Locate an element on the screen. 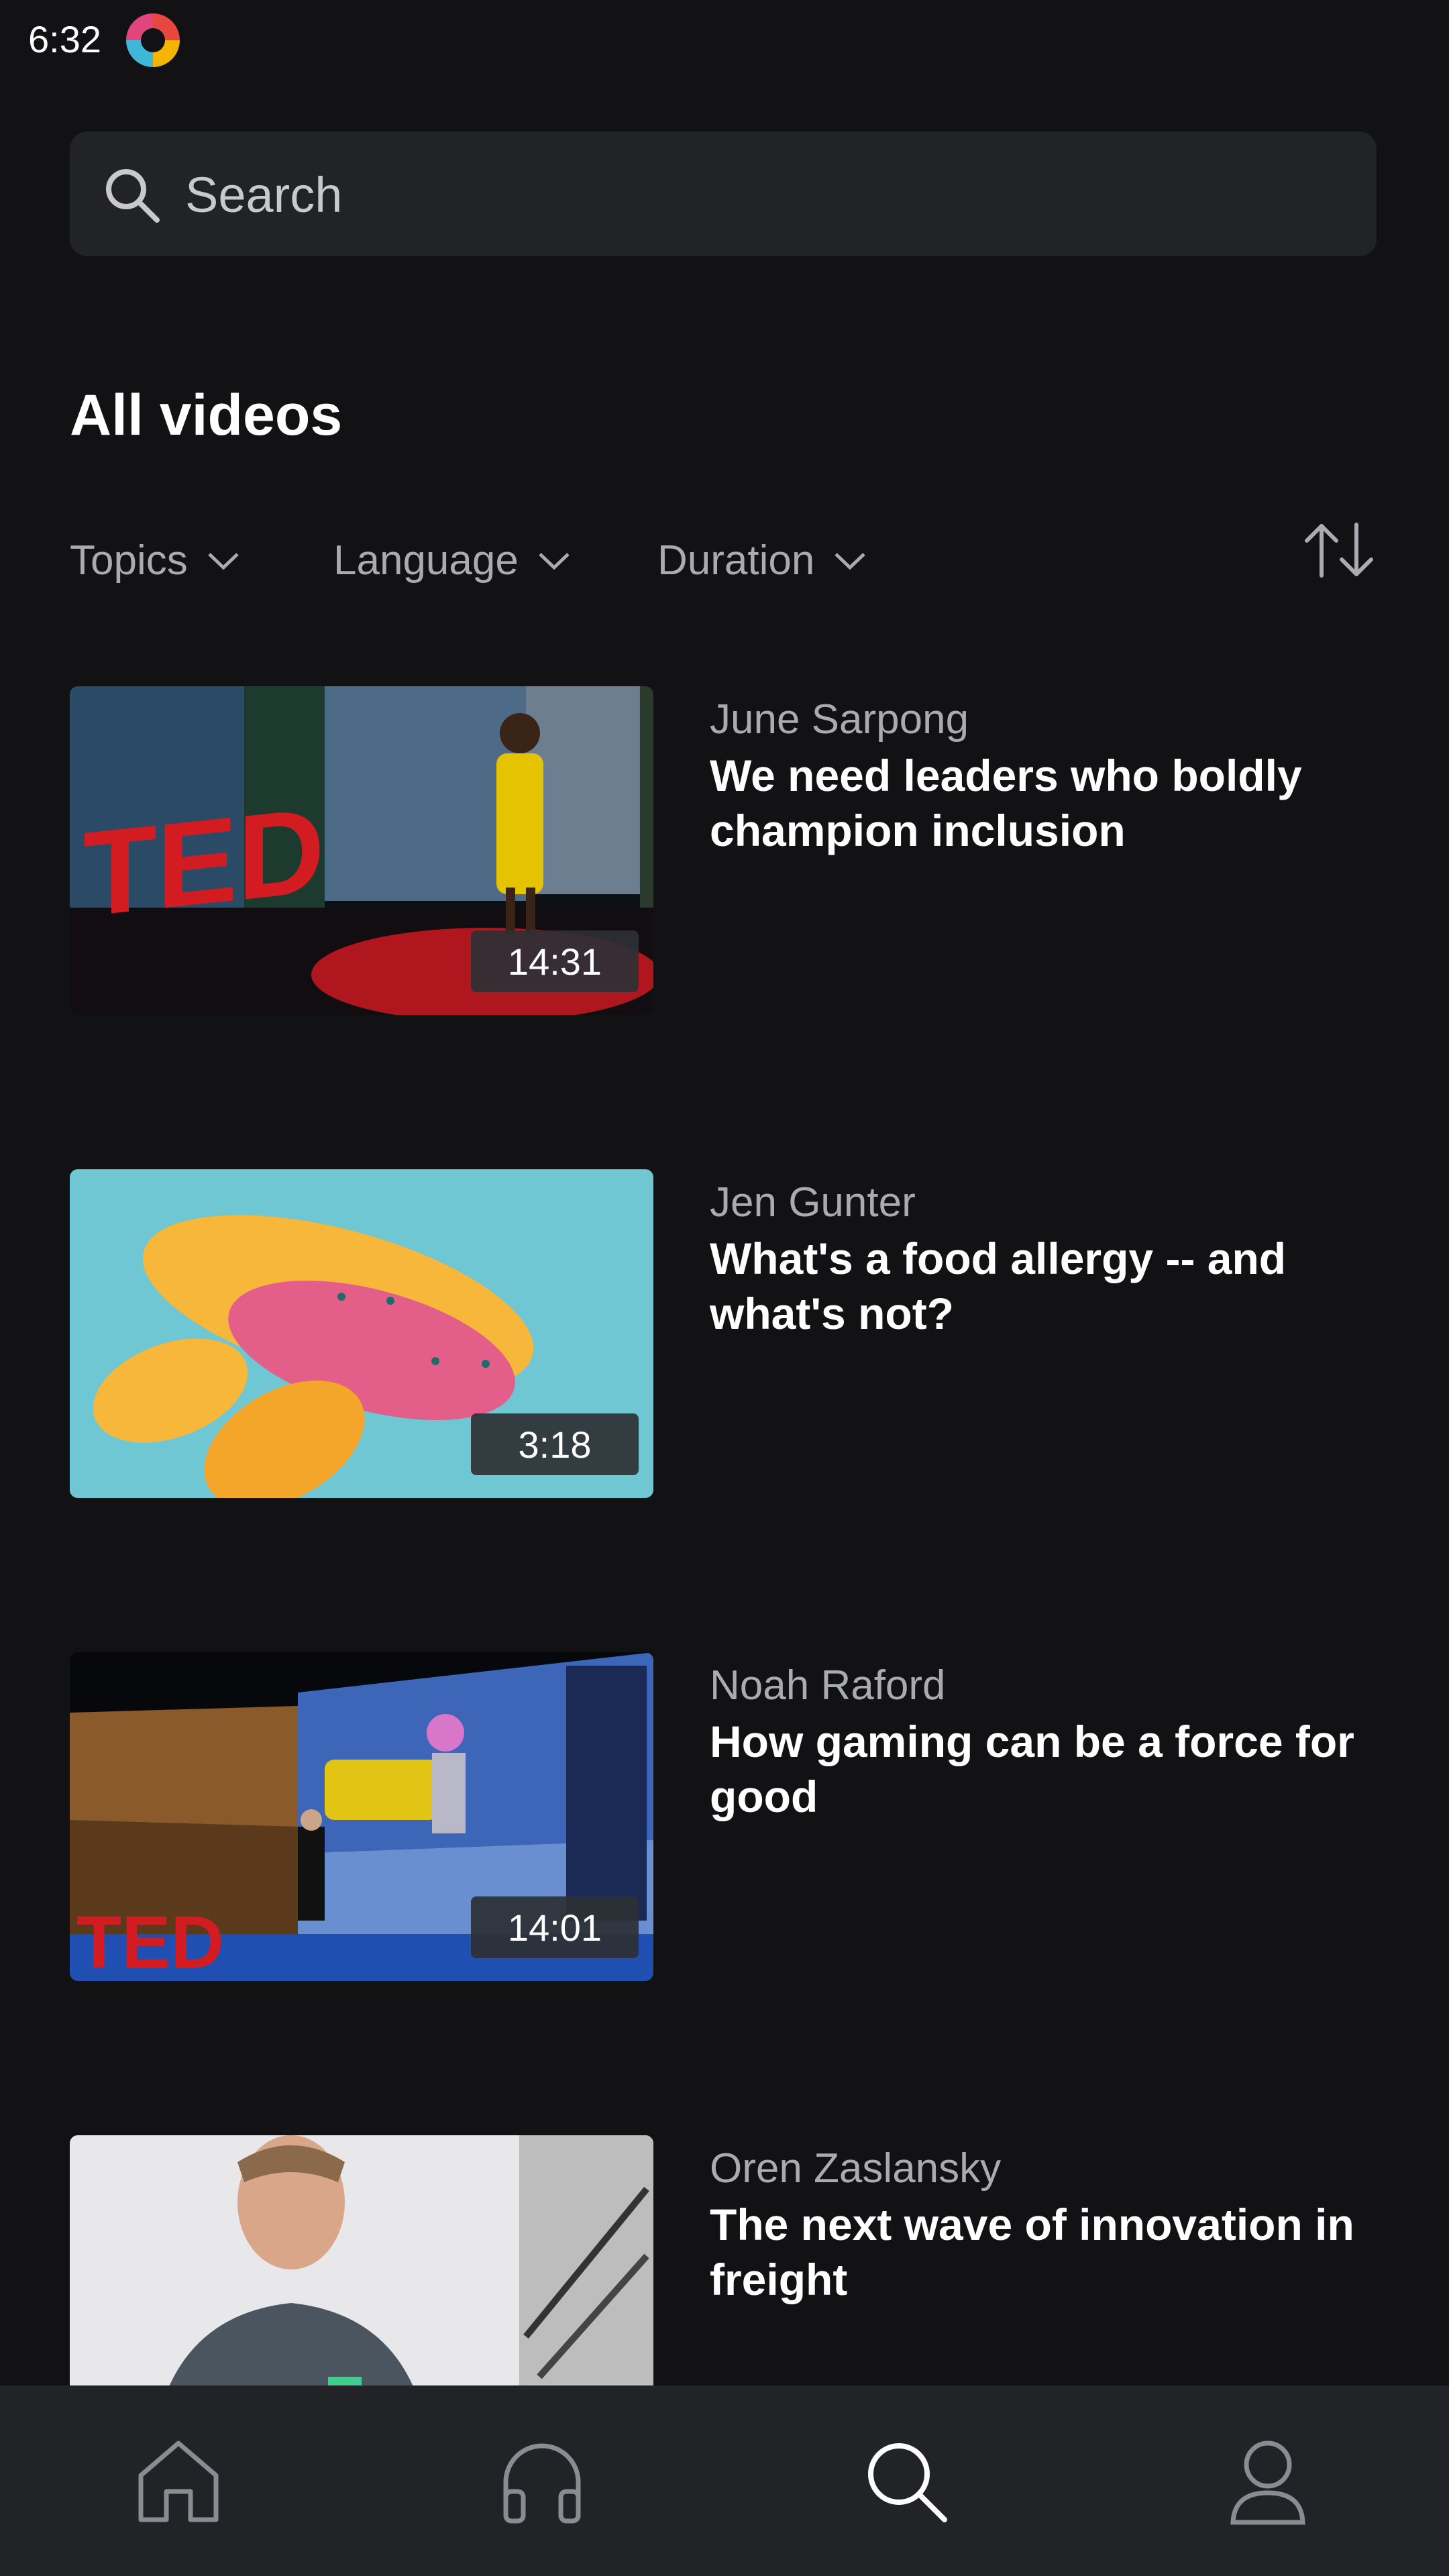 This screenshot has height=2576, width=1449. filter-language: Language is located at coordinates (452, 560).